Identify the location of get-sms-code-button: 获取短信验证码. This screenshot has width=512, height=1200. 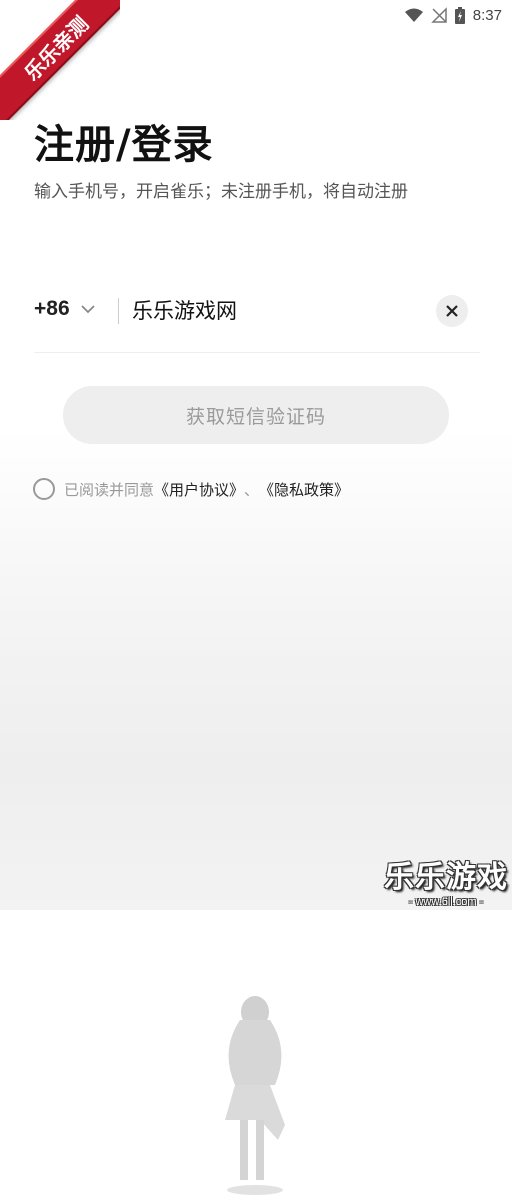
(256, 415).